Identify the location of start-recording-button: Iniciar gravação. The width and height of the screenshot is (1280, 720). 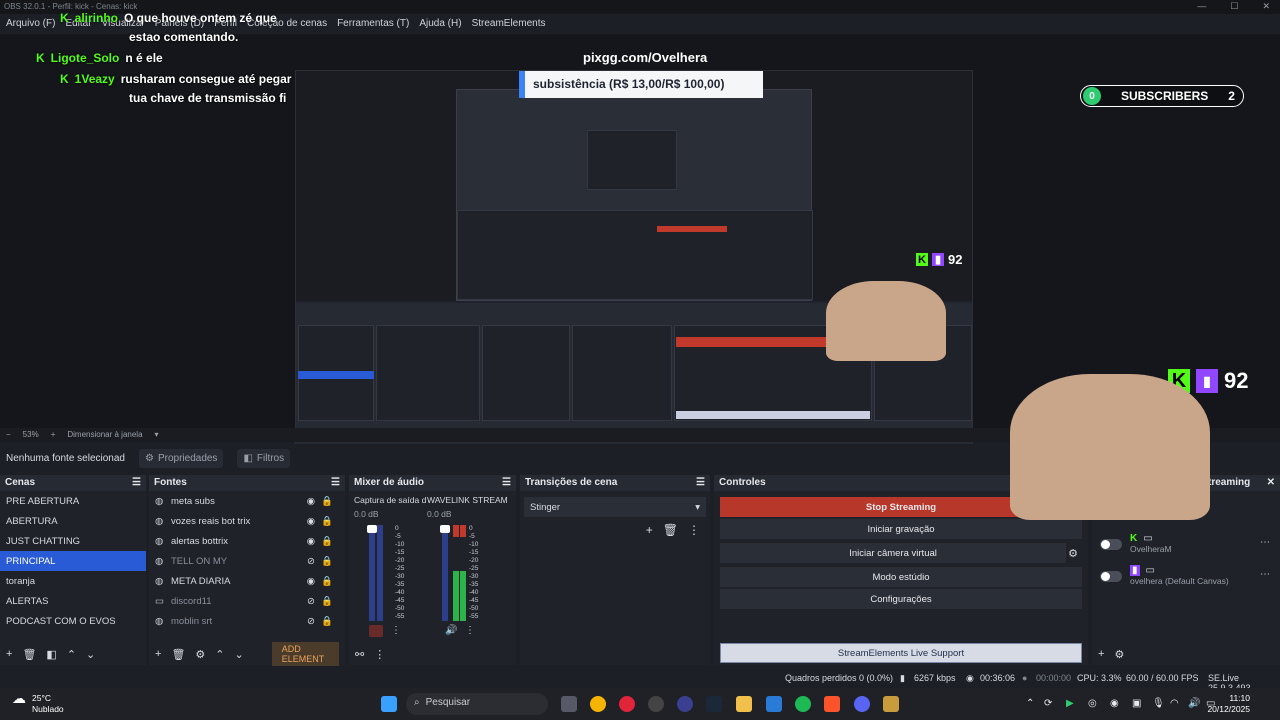
(901, 529).